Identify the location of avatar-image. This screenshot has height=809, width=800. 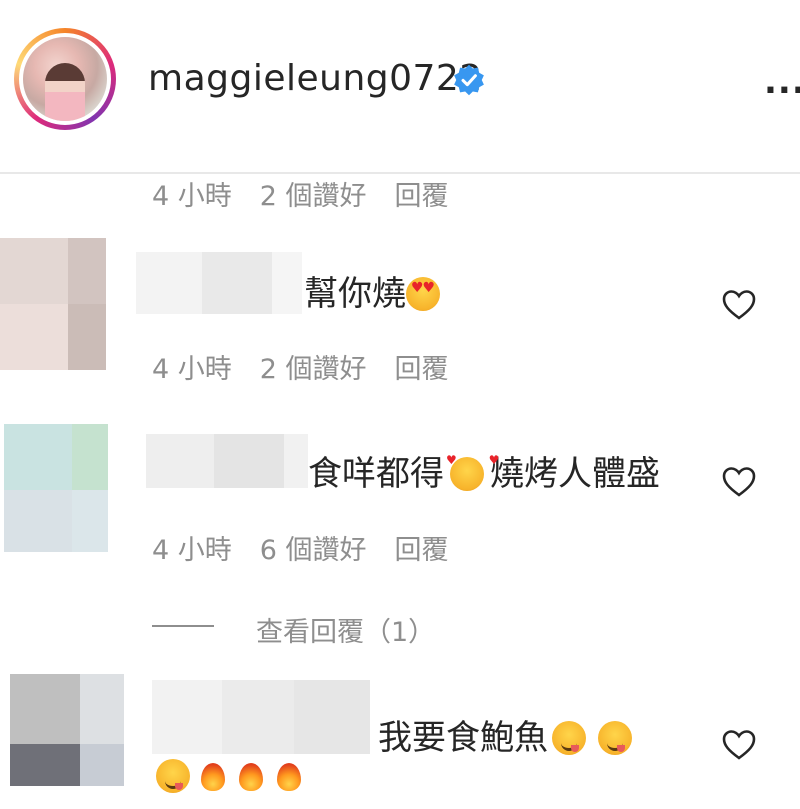
(65, 79).